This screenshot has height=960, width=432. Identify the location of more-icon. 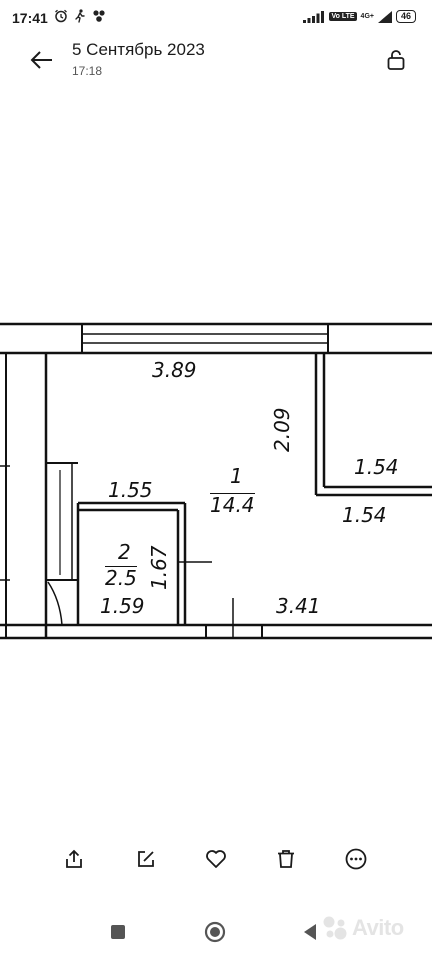
(356, 859).